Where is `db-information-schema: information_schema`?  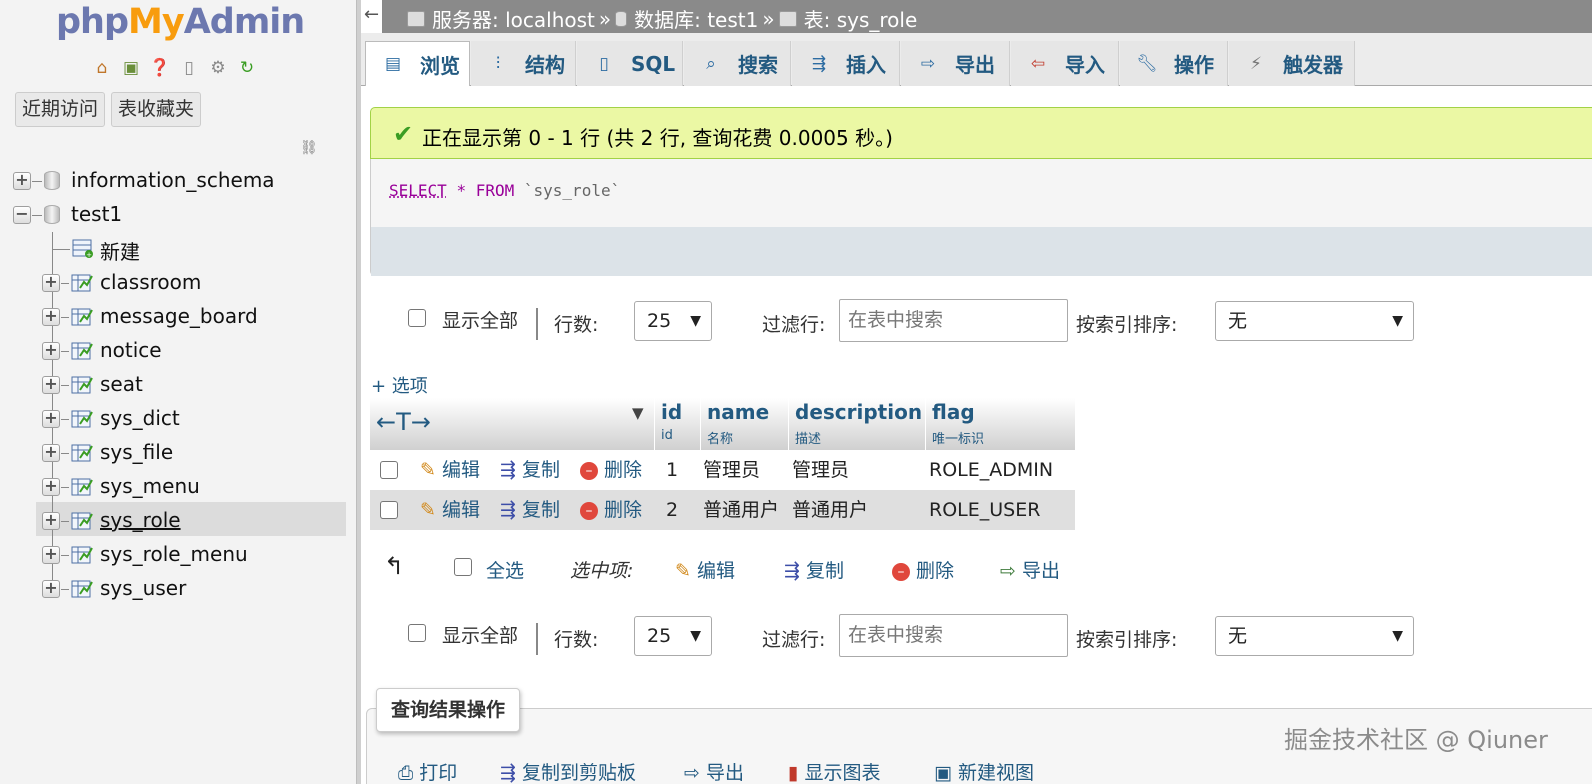
db-information-schema: information_schema is located at coordinates (173, 180).